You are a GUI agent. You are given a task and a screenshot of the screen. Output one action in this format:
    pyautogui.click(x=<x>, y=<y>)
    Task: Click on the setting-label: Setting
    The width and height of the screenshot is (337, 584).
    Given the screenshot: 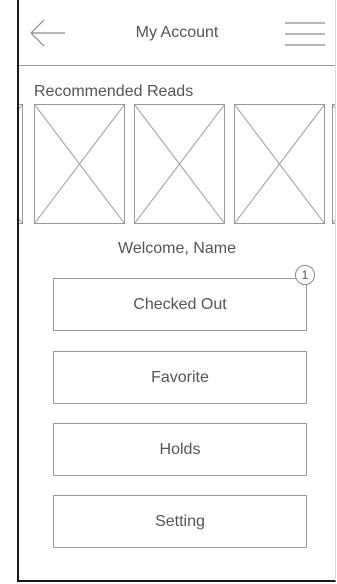 What is the action you would take?
    pyautogui.click(x=180, y=521)
    